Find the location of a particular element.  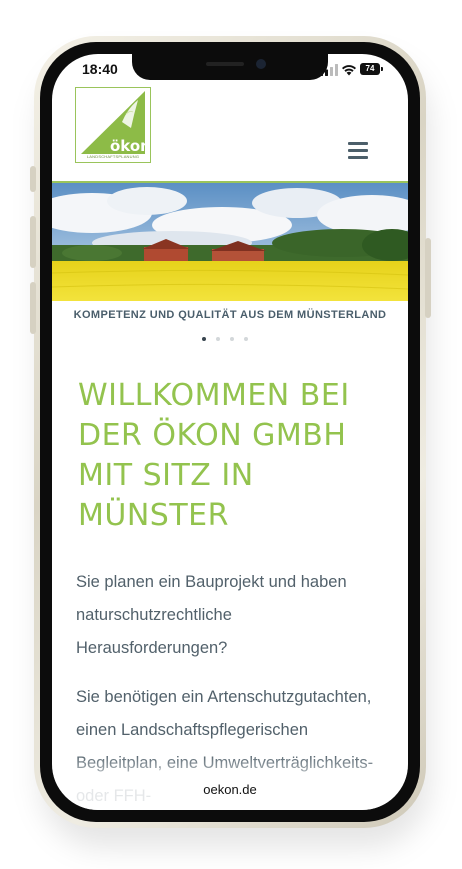

wifi-icon is located at coordinates (349, 70).